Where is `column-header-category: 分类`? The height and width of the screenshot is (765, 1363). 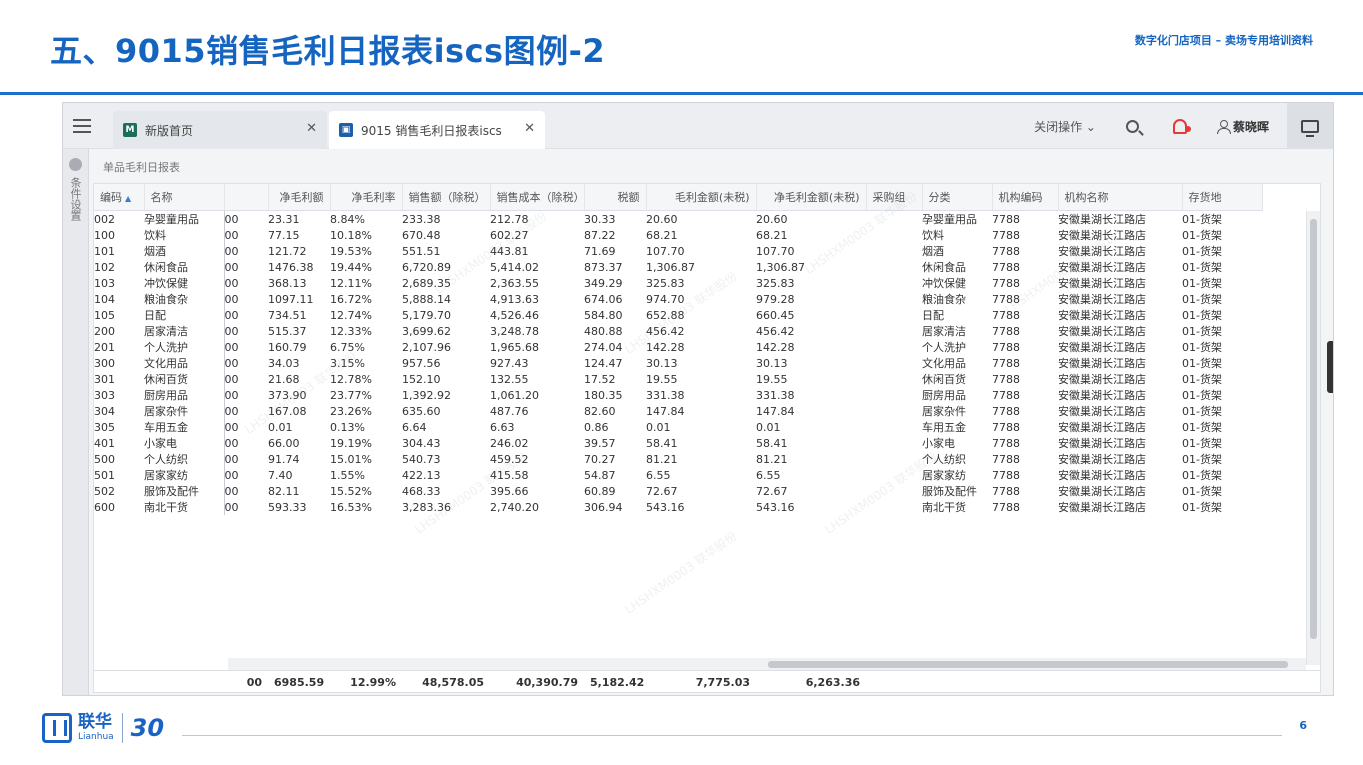
column-header-category: 分类 is located at coordinates (957, 197).